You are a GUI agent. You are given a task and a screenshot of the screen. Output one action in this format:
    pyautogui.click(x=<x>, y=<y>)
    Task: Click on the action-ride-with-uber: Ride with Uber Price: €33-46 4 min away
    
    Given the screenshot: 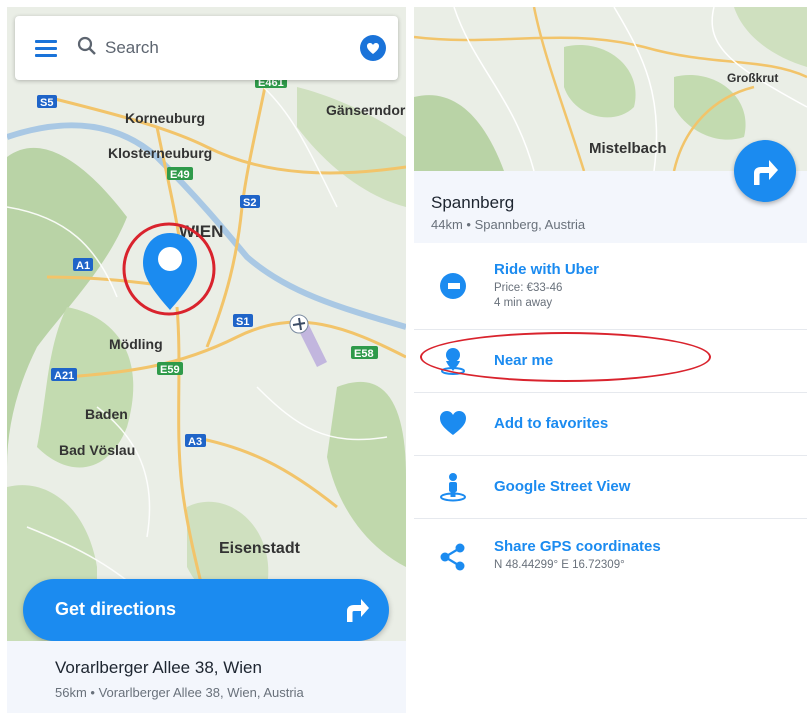 What is the action you would take?
    pyautogui.click(x=610, y=286)
    